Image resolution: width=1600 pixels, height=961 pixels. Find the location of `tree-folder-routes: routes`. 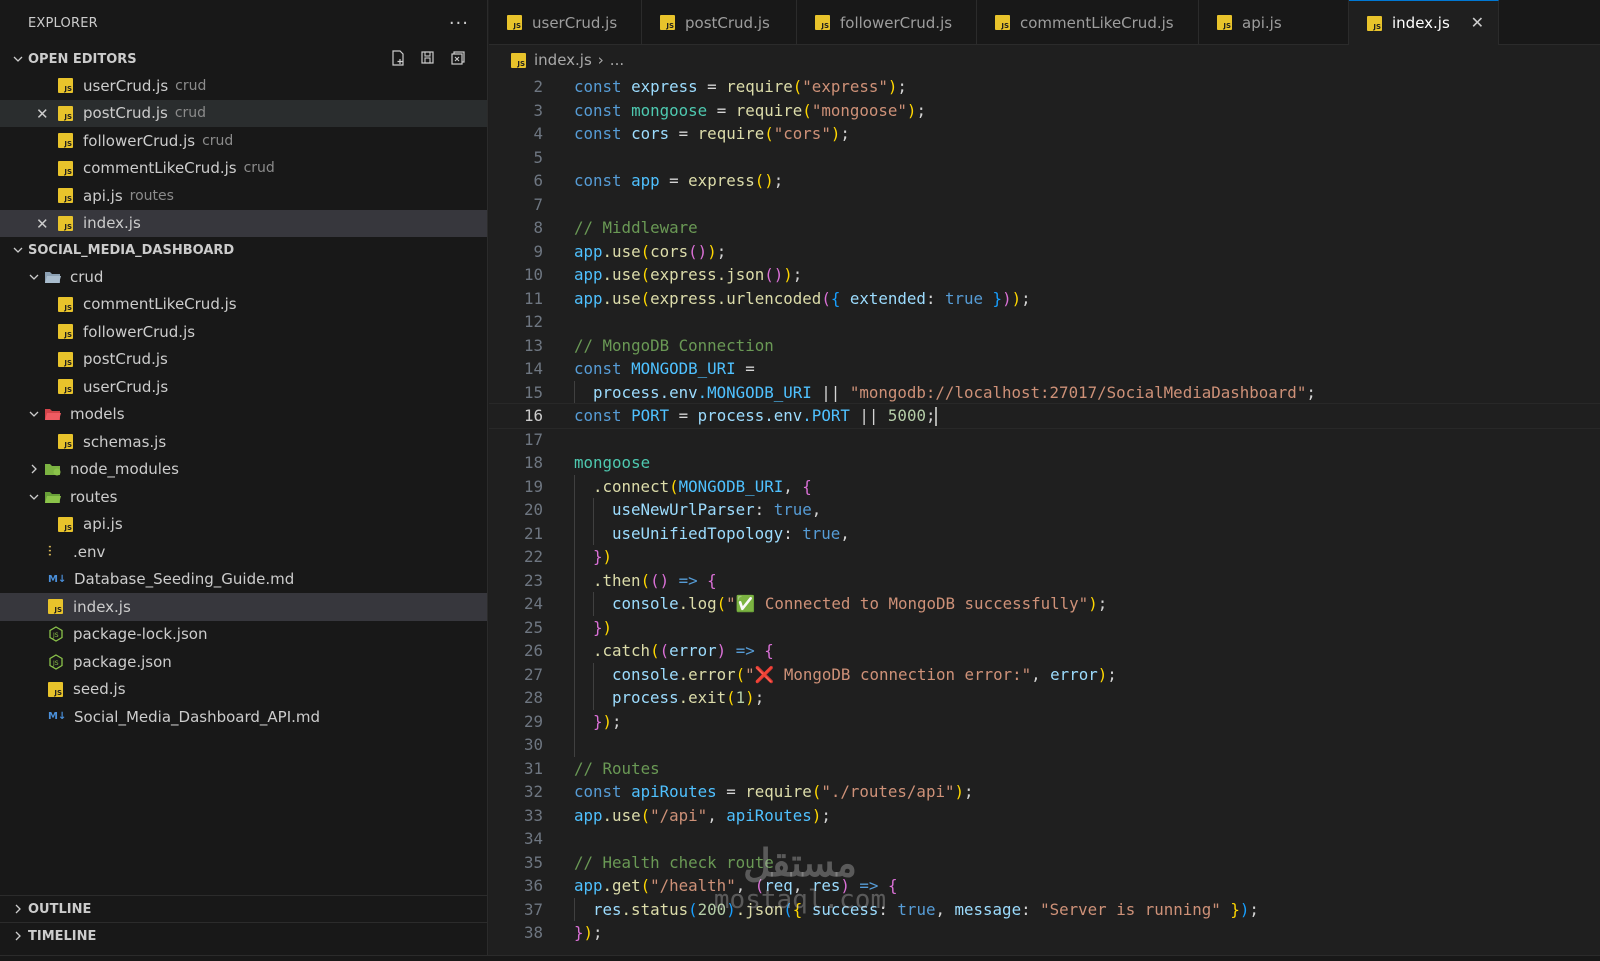

tree-folder-routes: routes is located at coordinates (243, 497).